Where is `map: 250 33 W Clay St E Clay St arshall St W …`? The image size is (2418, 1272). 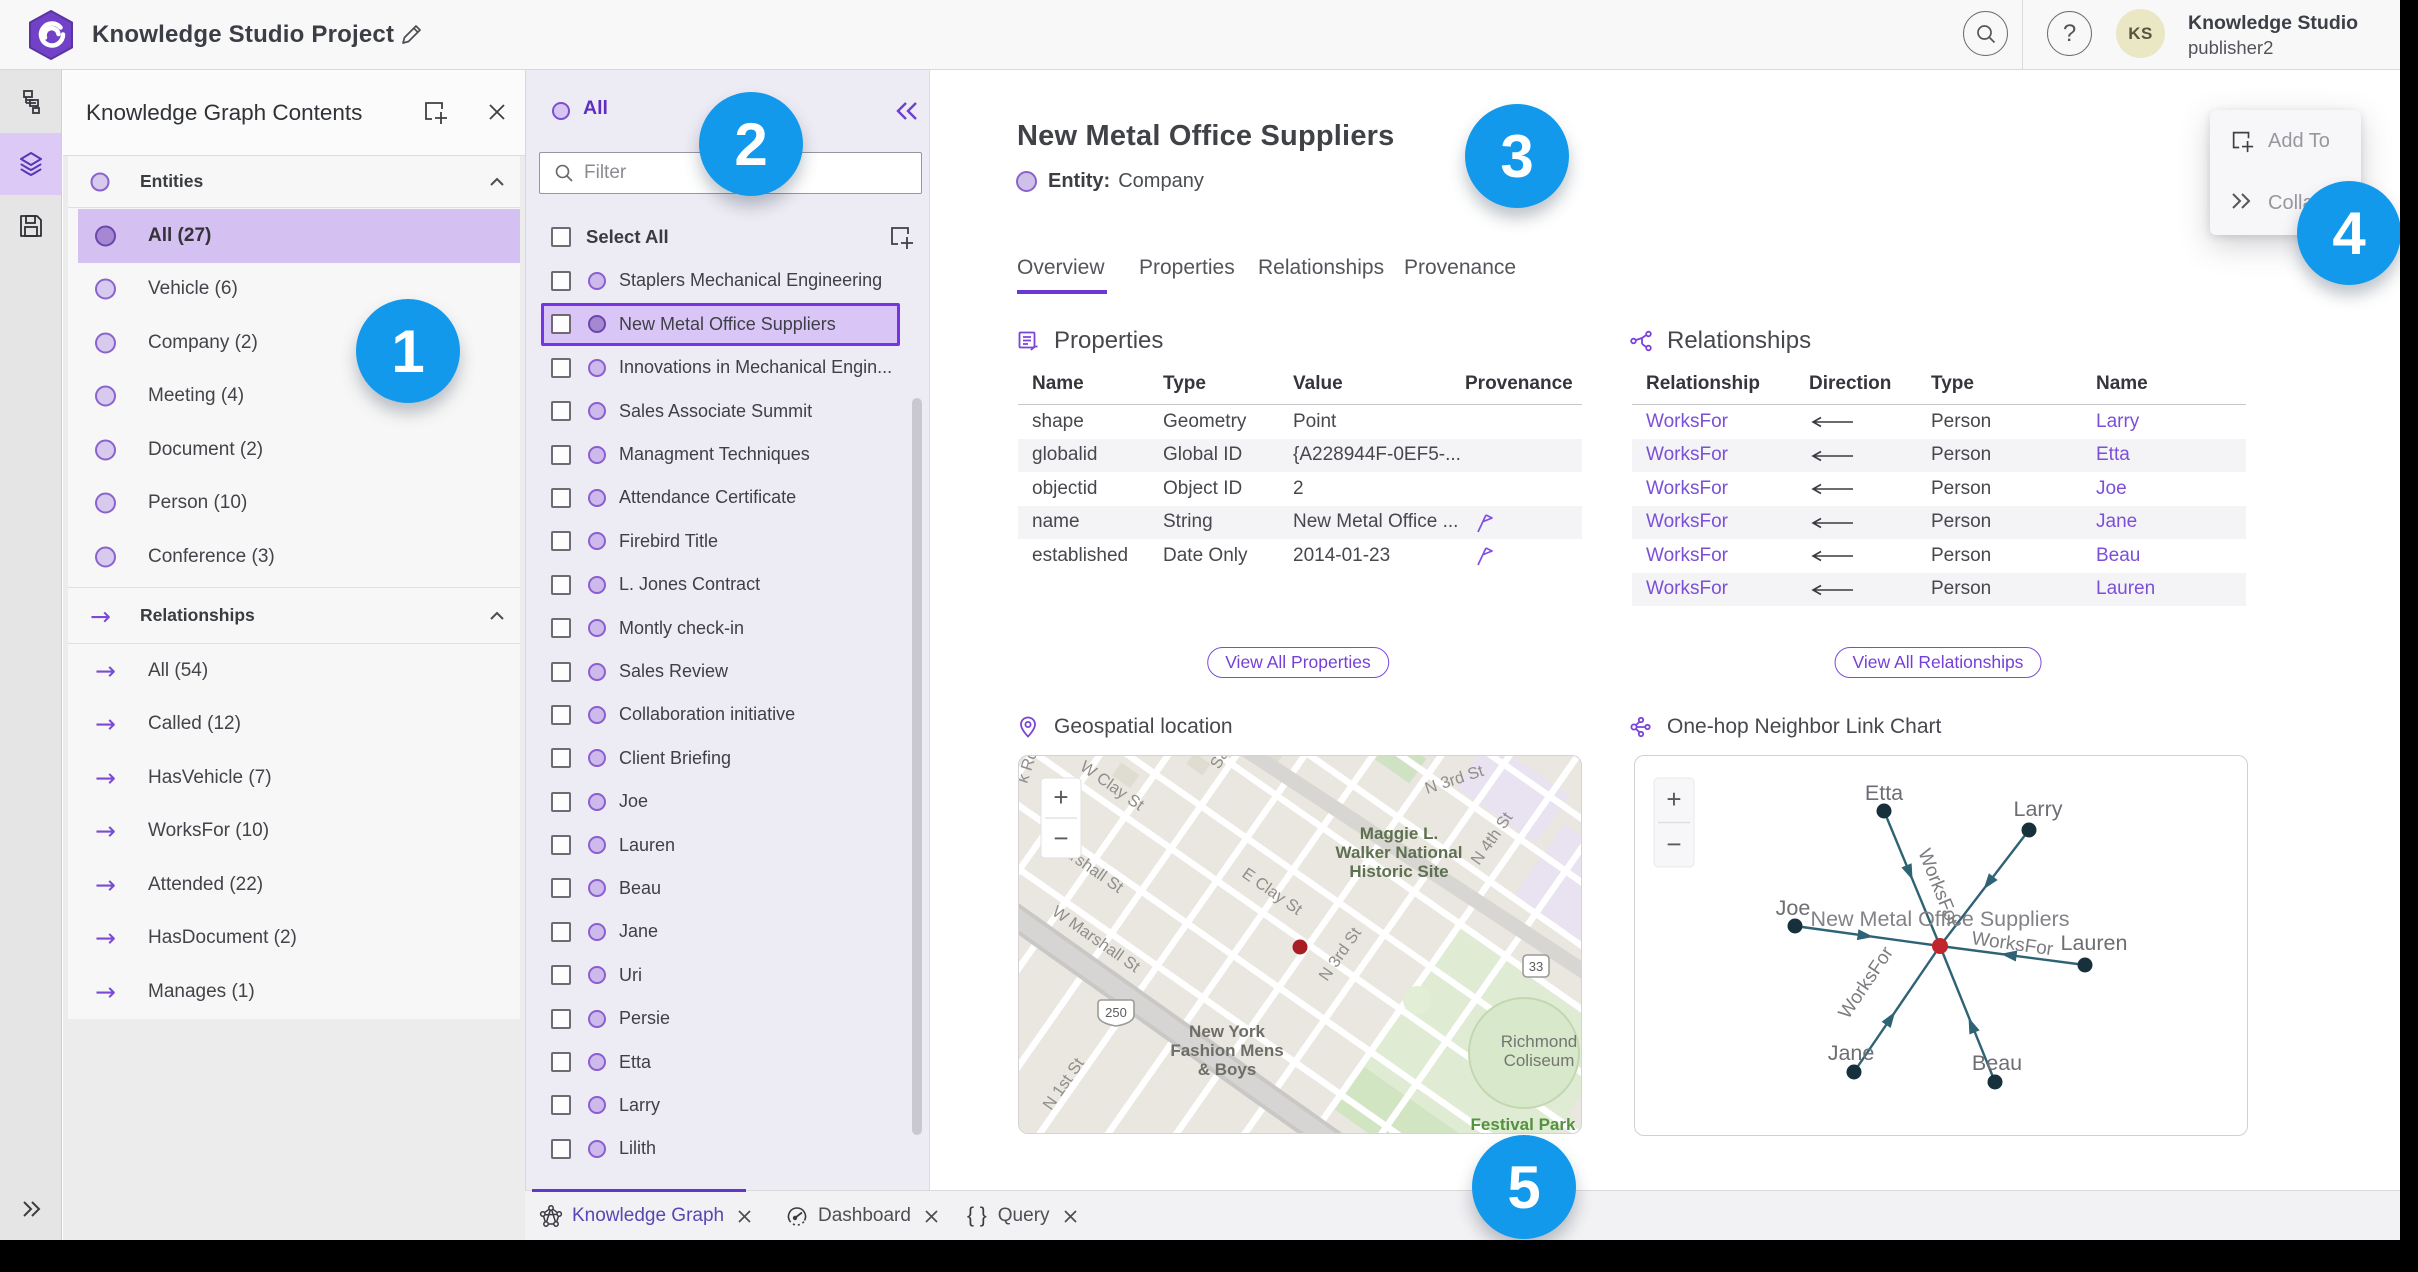
map: 250 33 W Clay St E Clay St arshall St W … is located at coordinates (1300, 944).